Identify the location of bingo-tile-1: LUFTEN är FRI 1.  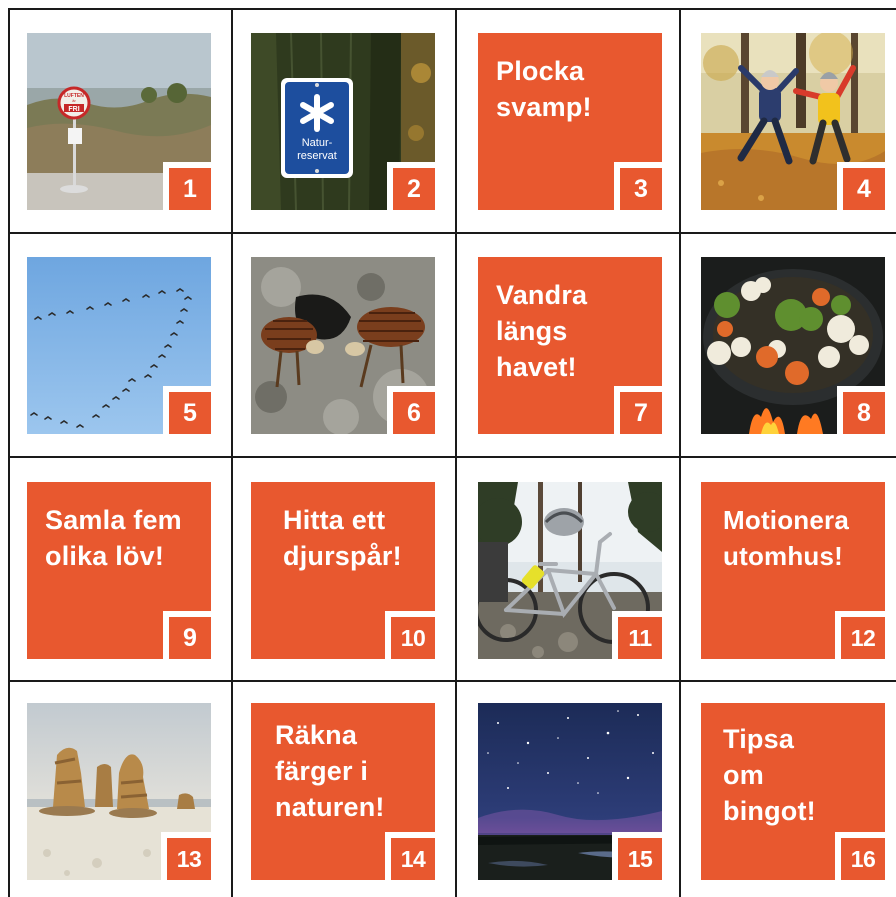
(119, 121).